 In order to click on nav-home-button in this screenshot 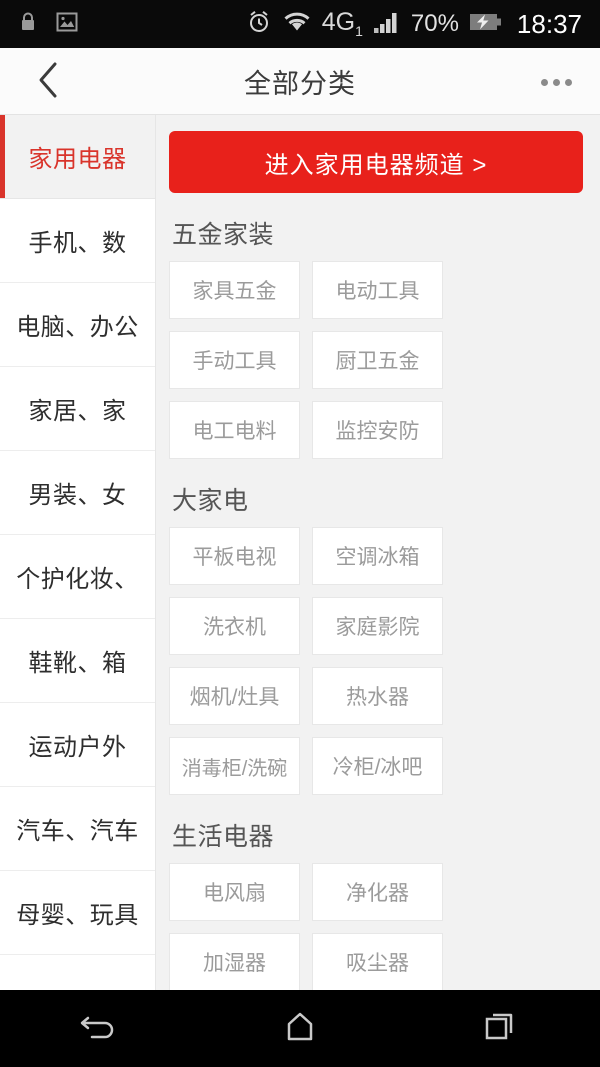, I will do `click(300, 1028)`.